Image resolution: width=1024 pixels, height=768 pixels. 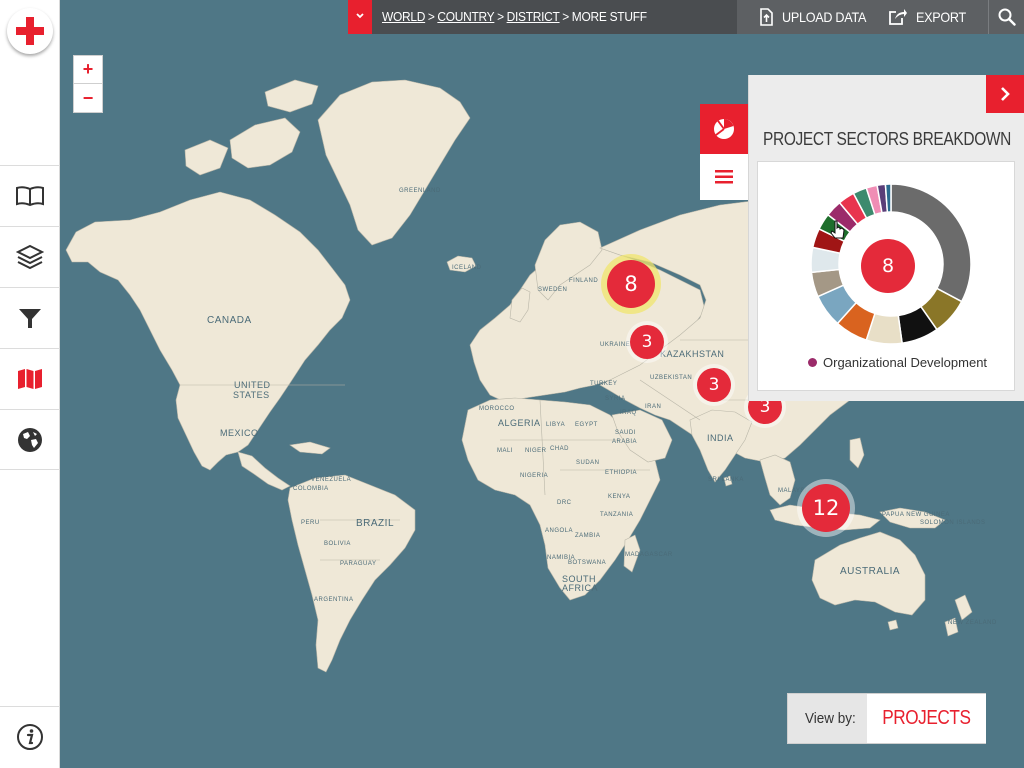 I want to click on upload-data-button: UPLOAD DATA, so click(x=816, y=17).